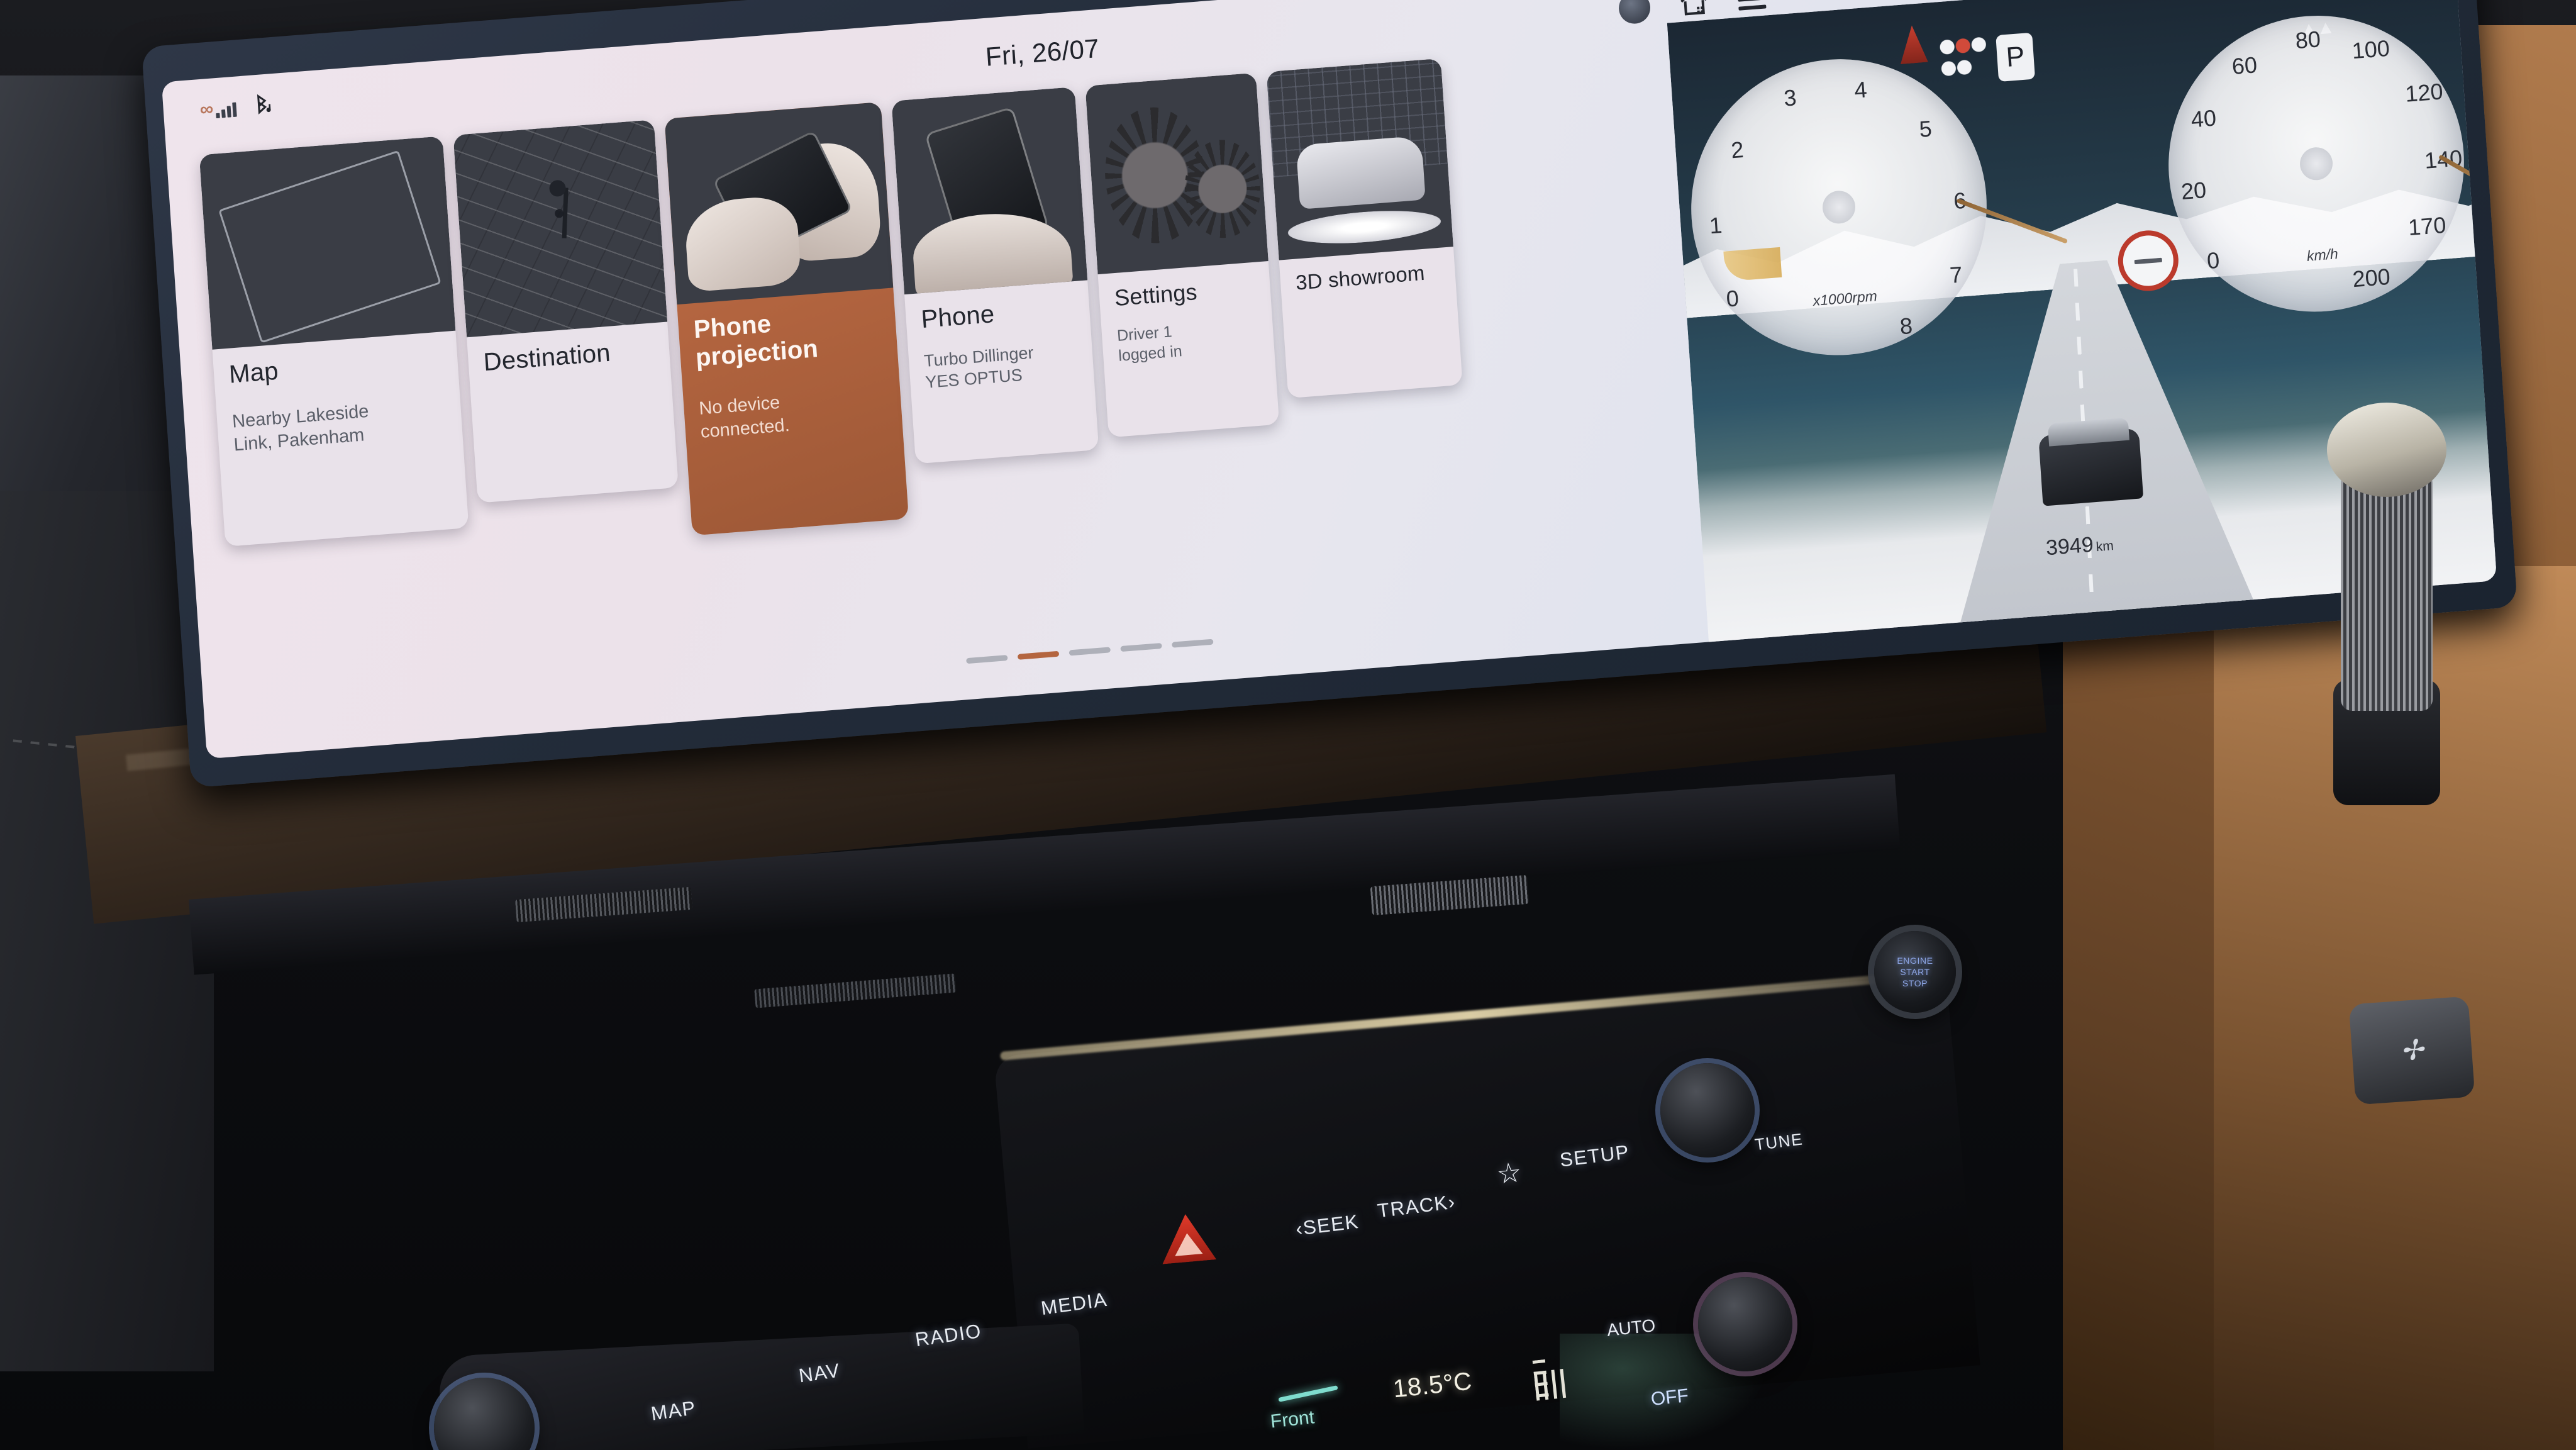 Image resolution: width=2576 pixels, height=1450 pixels. What do you see at coordinates (958, 317) in the screenshot?
I see `card-phone-title: Phone` at bounding box center [958, 317].